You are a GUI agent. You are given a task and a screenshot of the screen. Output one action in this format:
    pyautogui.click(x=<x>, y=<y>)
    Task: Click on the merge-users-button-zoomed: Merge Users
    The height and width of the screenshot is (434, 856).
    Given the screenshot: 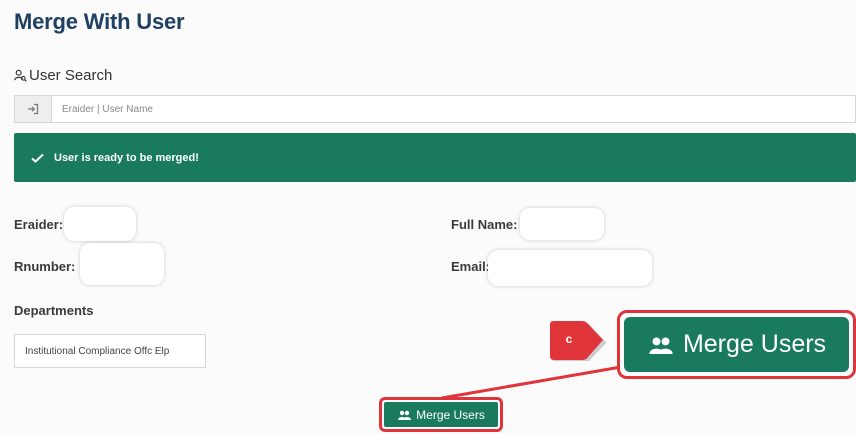 What is the action you would take?
    pyautogui.click(x=736, y=344)
    